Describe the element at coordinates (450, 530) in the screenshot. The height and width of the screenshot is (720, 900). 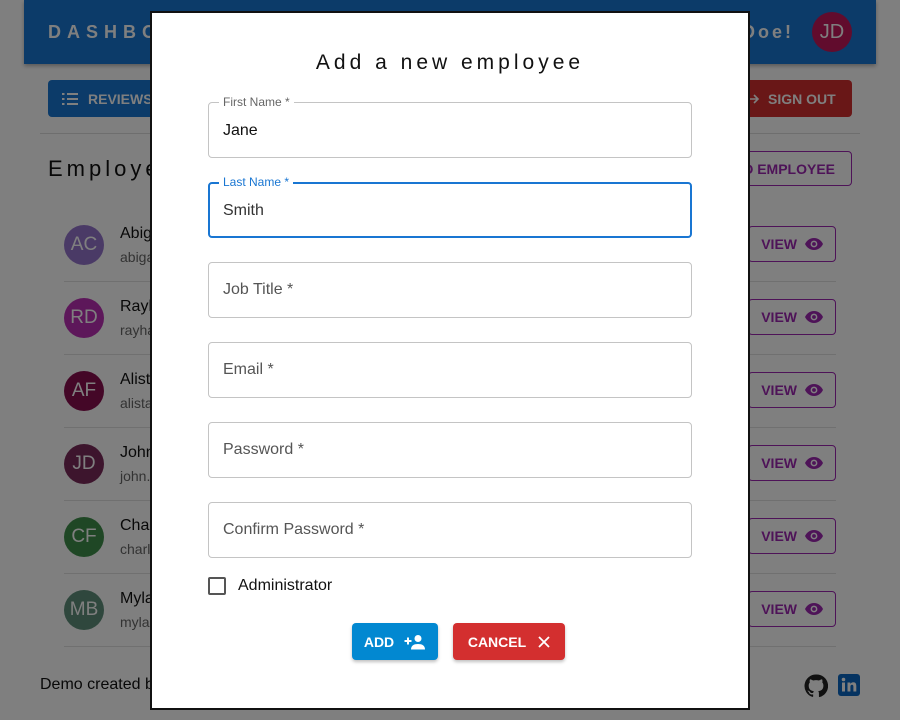
I see `confirm-password-field: Confirm Password *` at that location.